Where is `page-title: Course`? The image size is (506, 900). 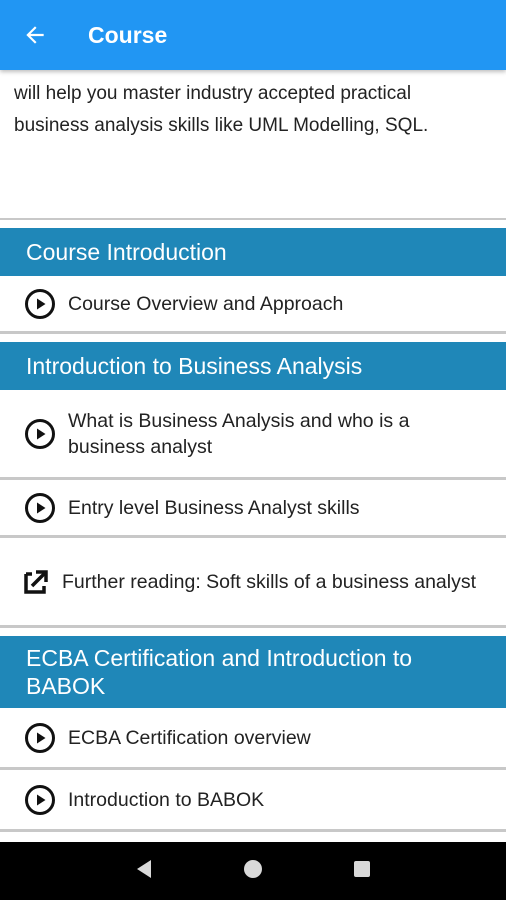
page-title: Course is located at coordinates (128, 34).